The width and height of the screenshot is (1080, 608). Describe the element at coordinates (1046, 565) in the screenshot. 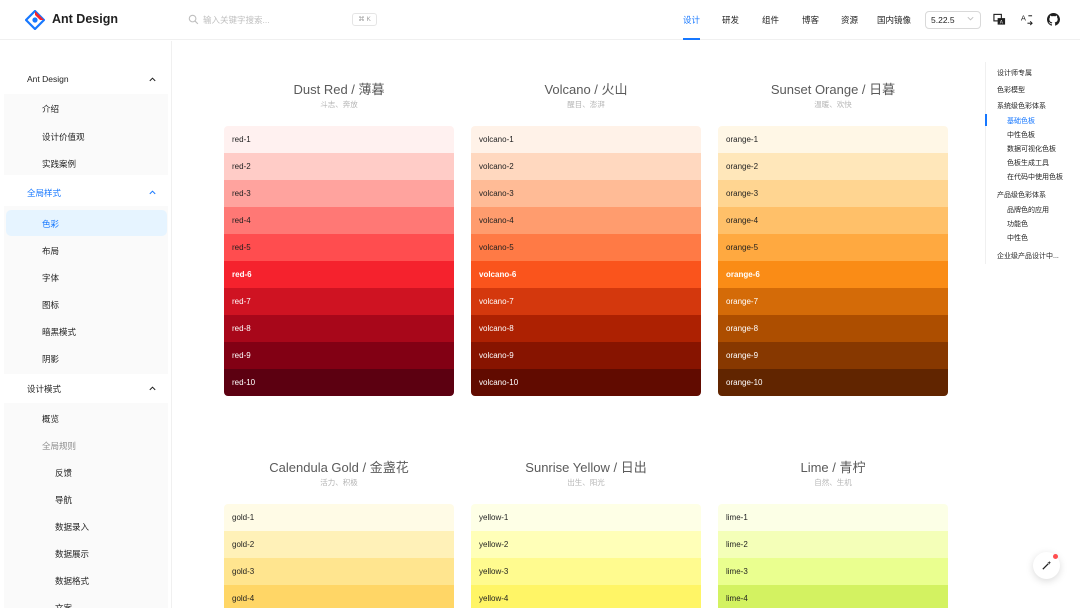

I see `theme-editor-fab` at that location.